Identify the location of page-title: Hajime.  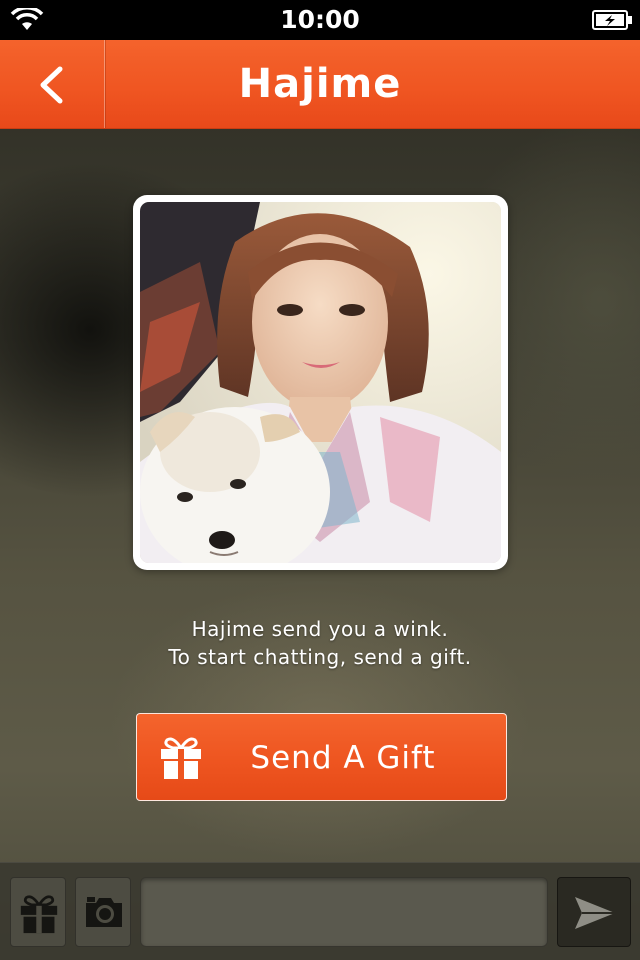
(320, 84).